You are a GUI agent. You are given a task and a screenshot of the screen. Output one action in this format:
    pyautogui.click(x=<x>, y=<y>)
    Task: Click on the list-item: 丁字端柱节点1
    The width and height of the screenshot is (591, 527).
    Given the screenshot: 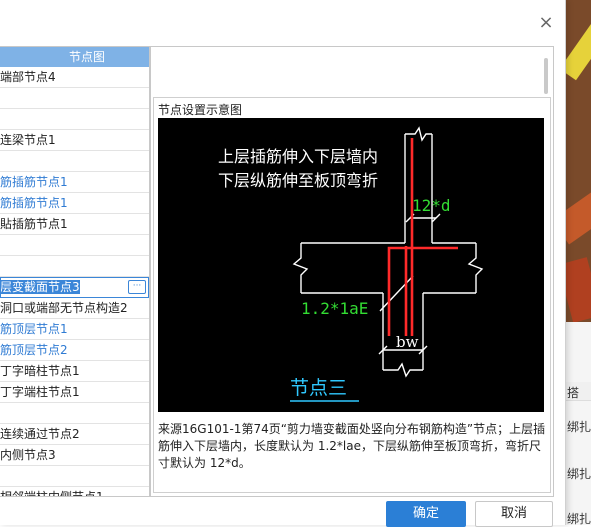 What is the action you would take?
    pyautogui.click(x=74, y=392)
    